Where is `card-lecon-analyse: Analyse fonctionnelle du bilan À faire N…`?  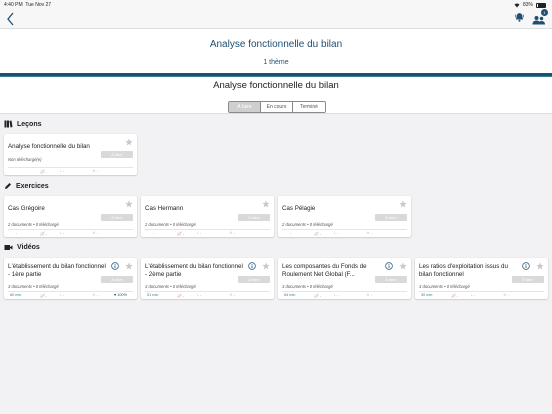 card-lecon-analyse: Analyse fonctionnelle du bilan À faire N… is located at coordinates (70, 154).